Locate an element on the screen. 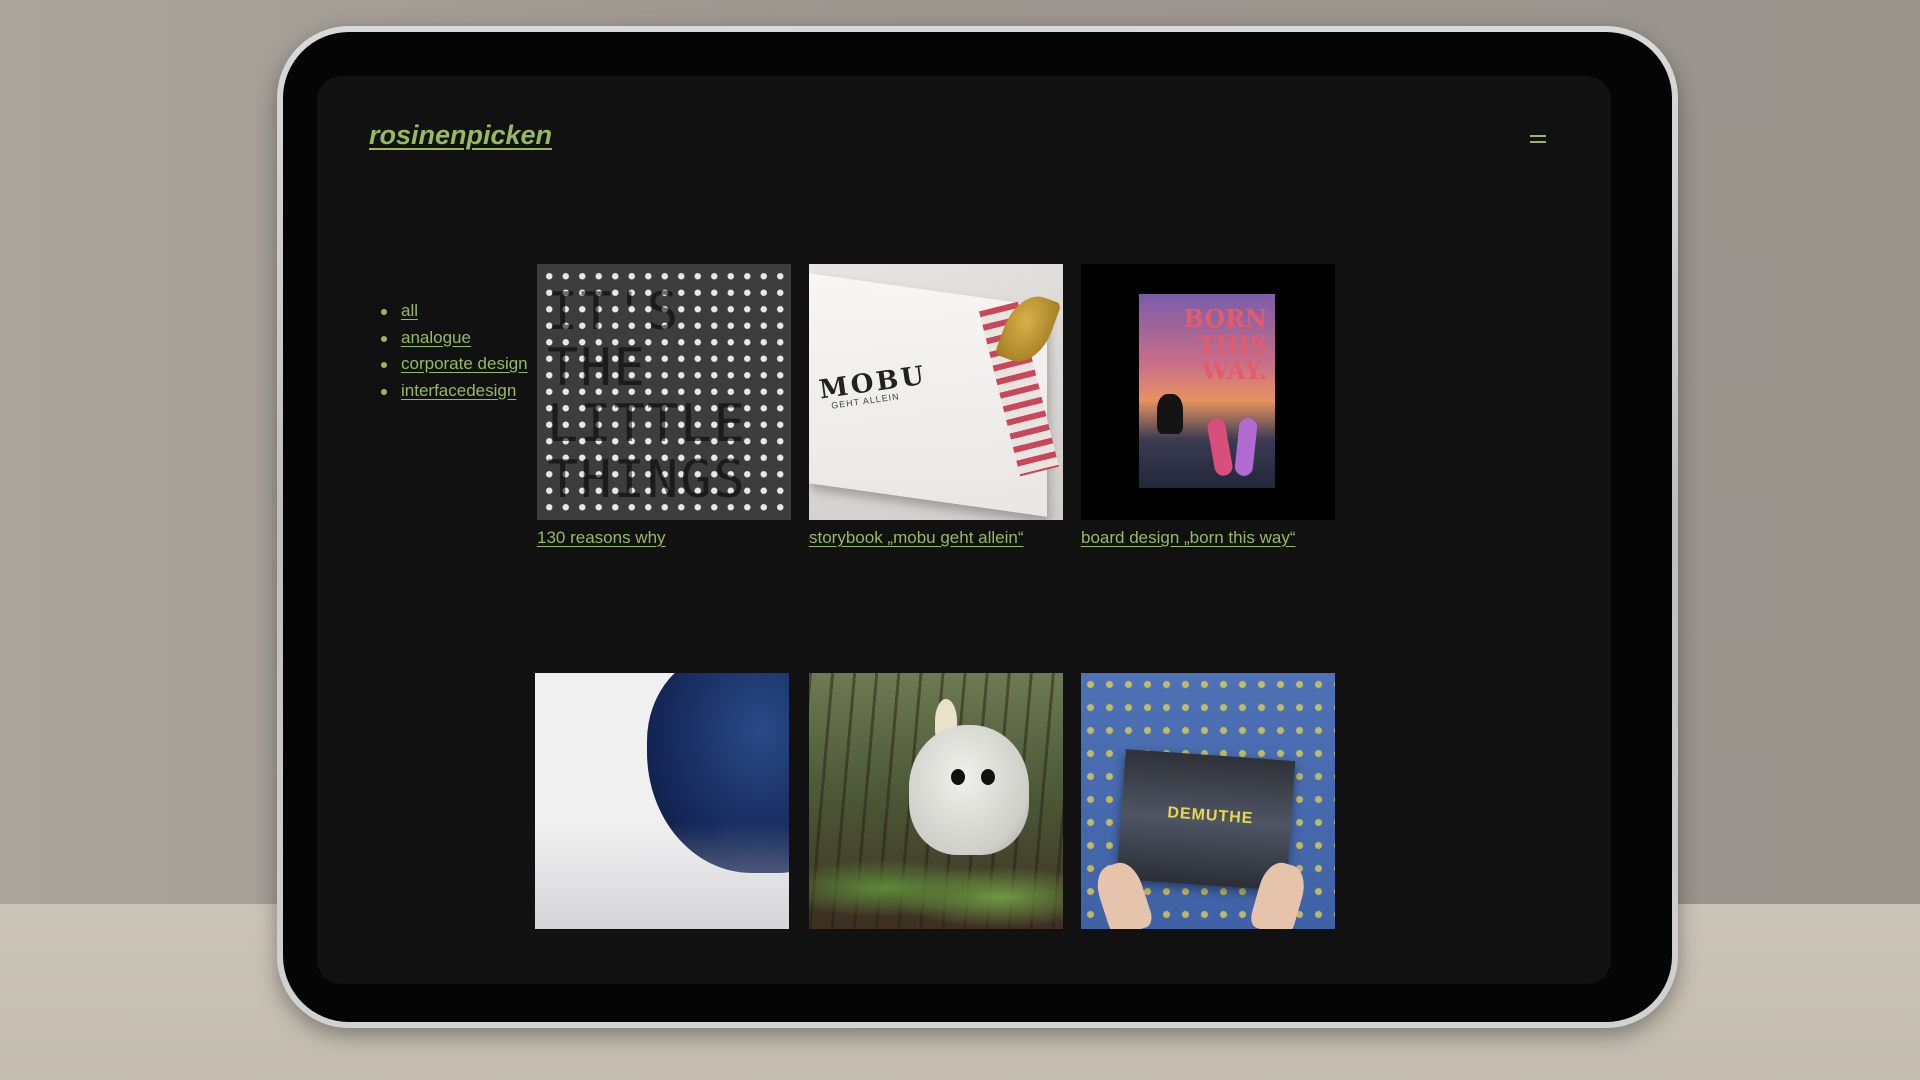  project-thumbnail: IT'S THE LITTLE THINGS is located at coordinates (664, 392).